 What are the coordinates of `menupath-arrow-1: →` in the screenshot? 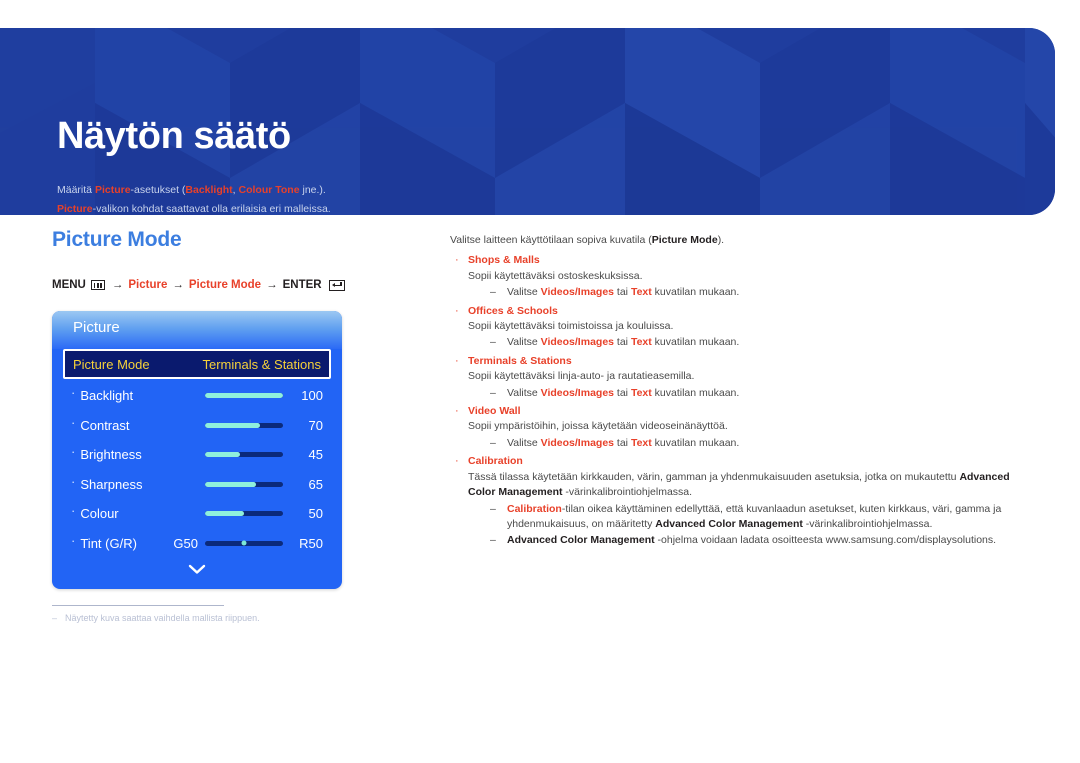 It's located at (117, 285).